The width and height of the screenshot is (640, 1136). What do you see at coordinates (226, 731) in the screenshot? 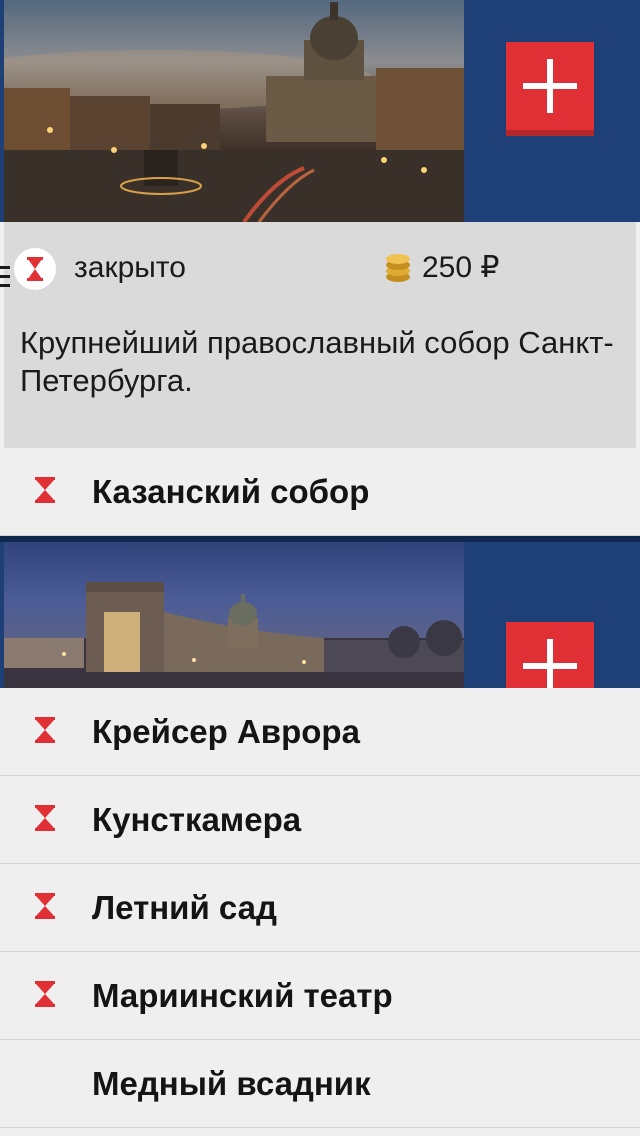
I see `place-name: Крейсер Аврора` at bounding box center [226, 731].